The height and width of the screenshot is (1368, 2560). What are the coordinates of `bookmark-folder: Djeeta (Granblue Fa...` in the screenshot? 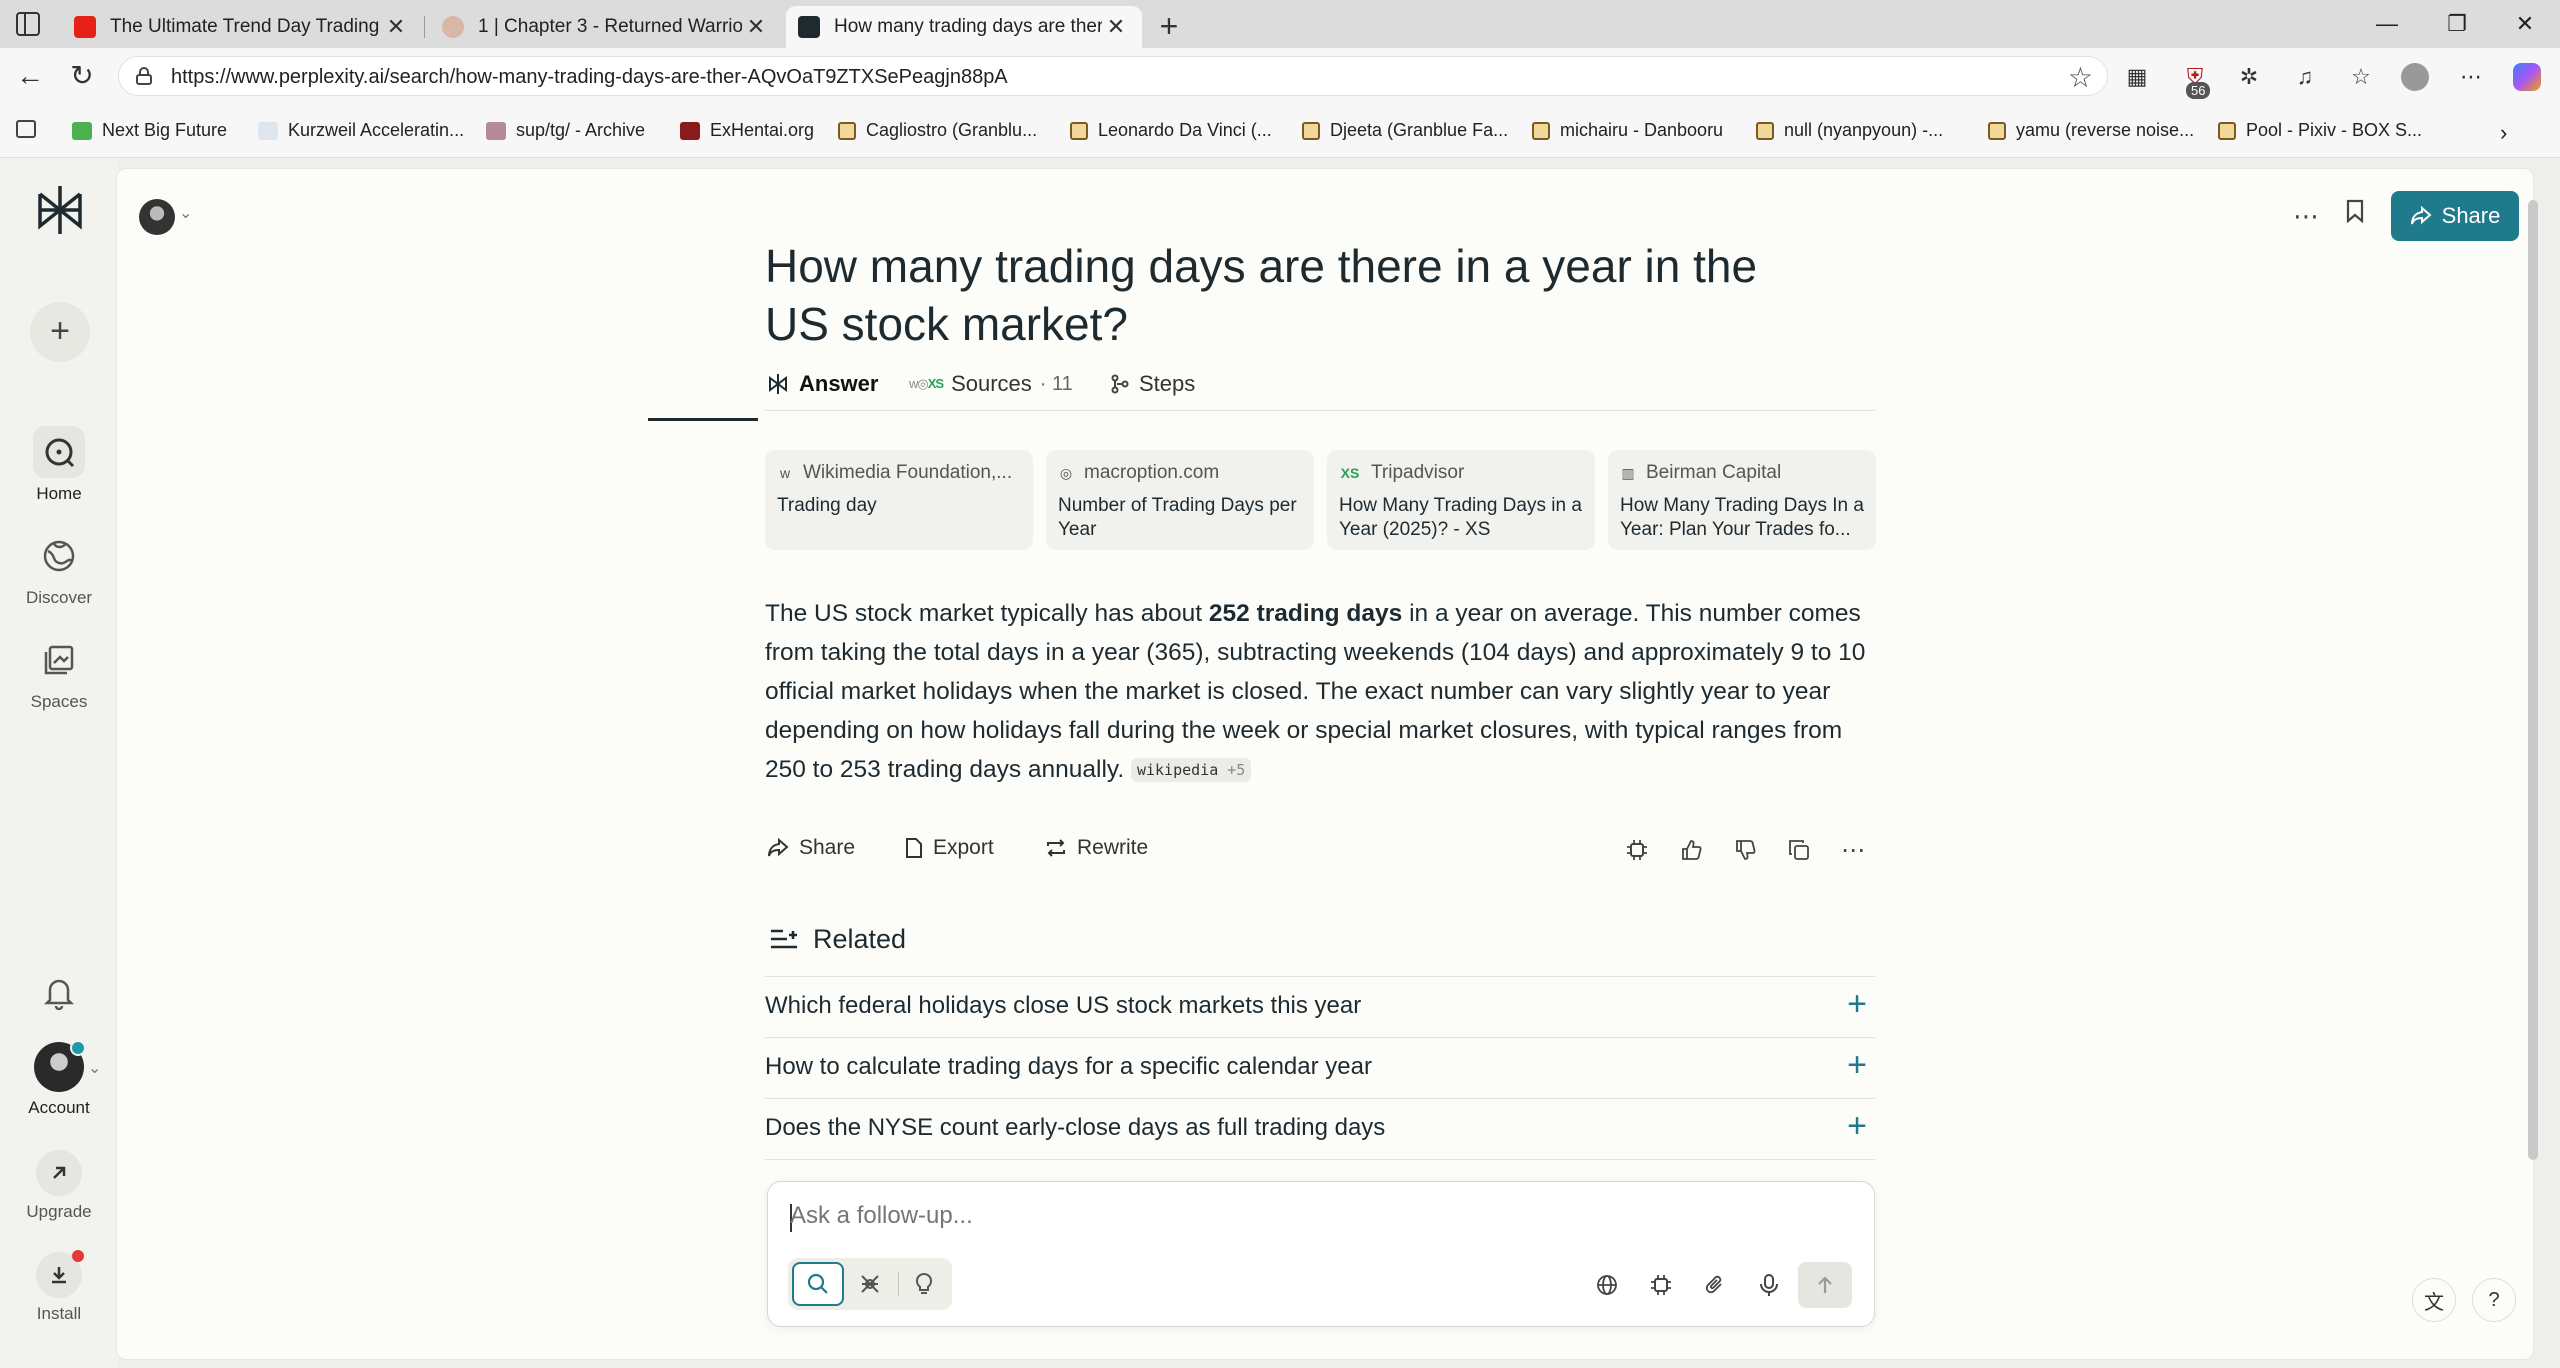 It's located at (1405, 130).